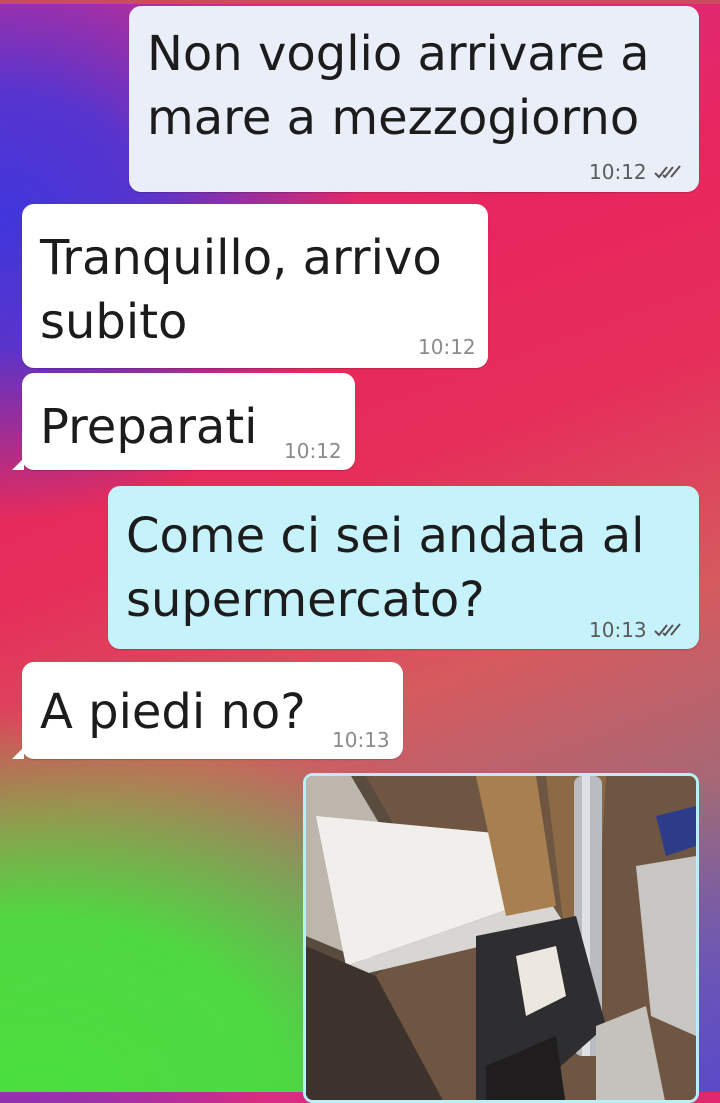  I want to click on message-text: Non voglio arrivare a mare a mezzogiorno, so click(398, 86).